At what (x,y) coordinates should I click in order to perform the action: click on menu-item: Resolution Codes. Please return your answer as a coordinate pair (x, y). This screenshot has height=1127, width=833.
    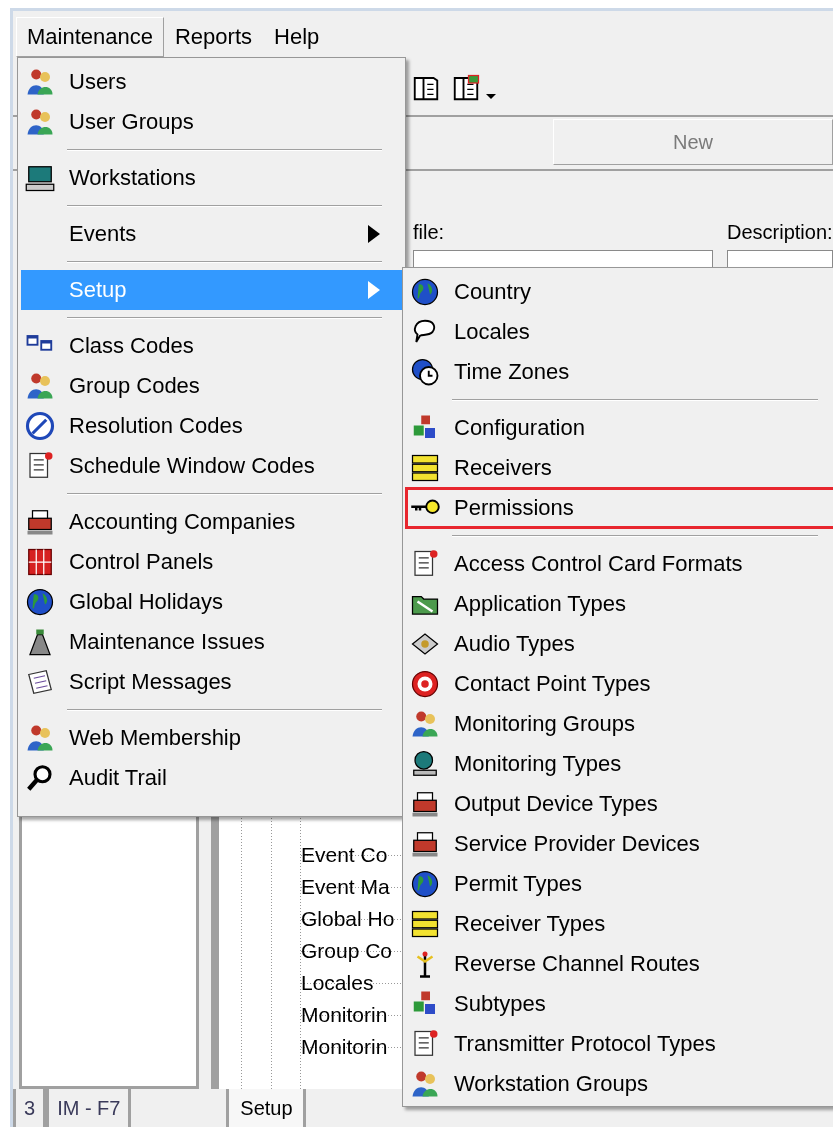
    Looking at the image, I should click on (211, 426).